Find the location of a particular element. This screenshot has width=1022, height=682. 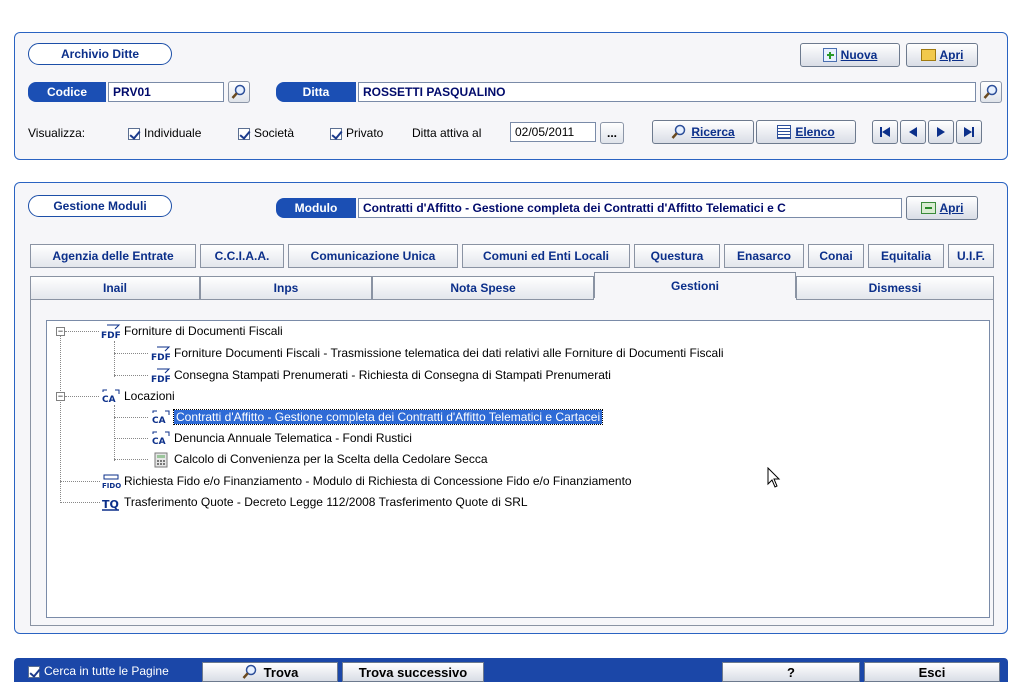

apri-modulo-label: Apri is located at coordinates (951, 208).